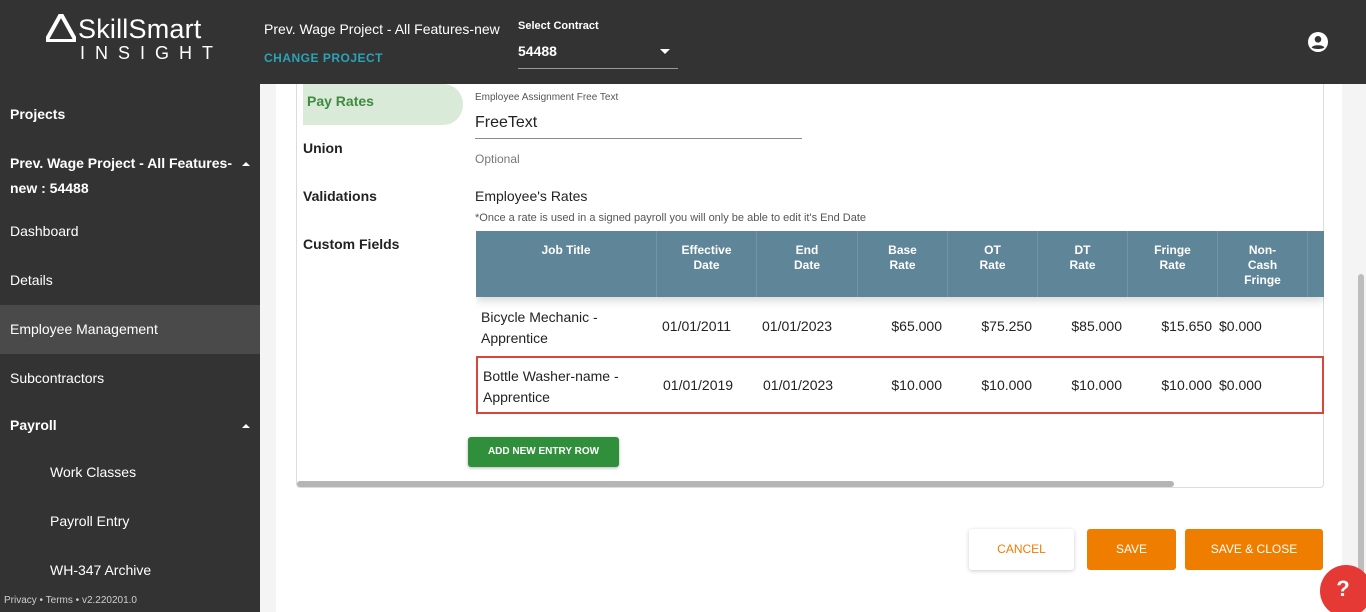  Describe the element at coordinates (547, 97) in the screenshot. I see `assignment-free-text-label: Employee Assignment Free Text` at that location.